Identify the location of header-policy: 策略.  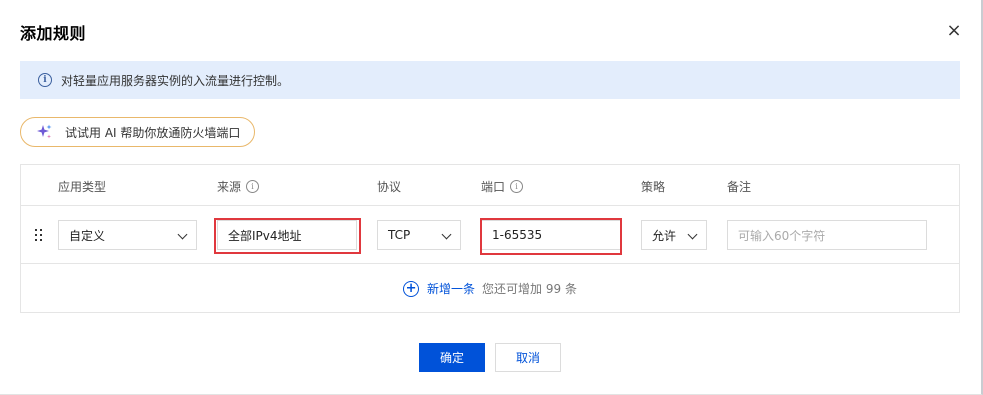
(653, 186).